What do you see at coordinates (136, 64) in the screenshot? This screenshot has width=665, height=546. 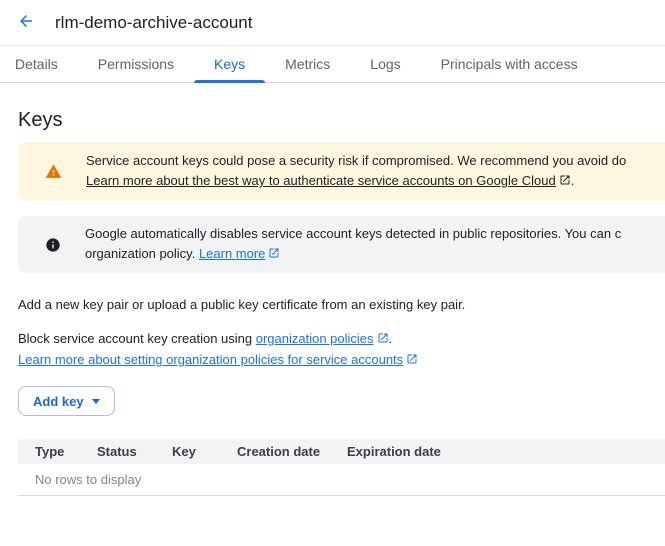 I see `tab-permissions: Permissions` at bounding box center [136, 64].